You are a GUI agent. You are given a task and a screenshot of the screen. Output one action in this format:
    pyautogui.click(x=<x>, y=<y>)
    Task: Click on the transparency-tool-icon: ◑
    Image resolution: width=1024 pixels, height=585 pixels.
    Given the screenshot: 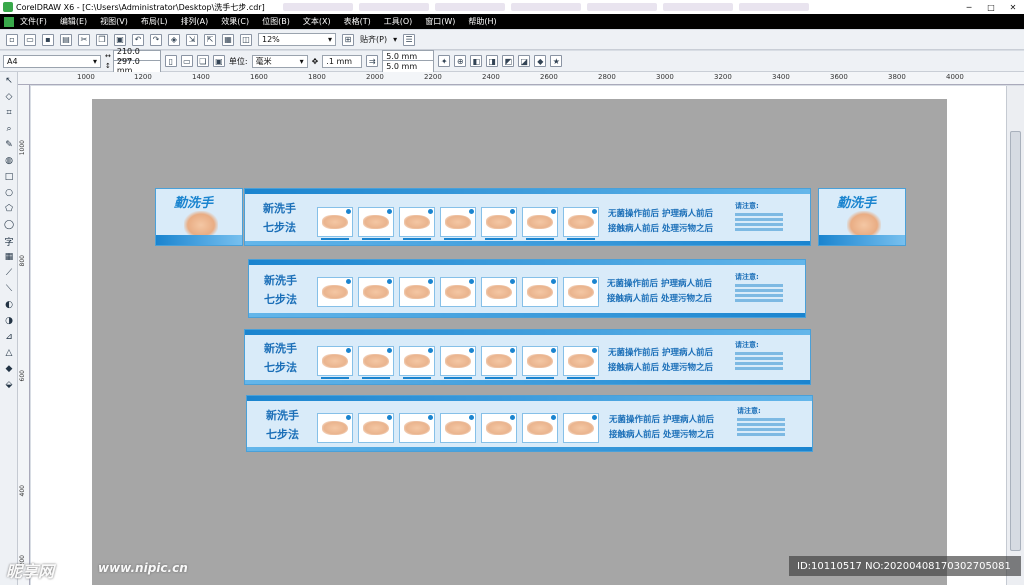 What is the action you would take?
    pyautogui.click(x=9, y=321)
    